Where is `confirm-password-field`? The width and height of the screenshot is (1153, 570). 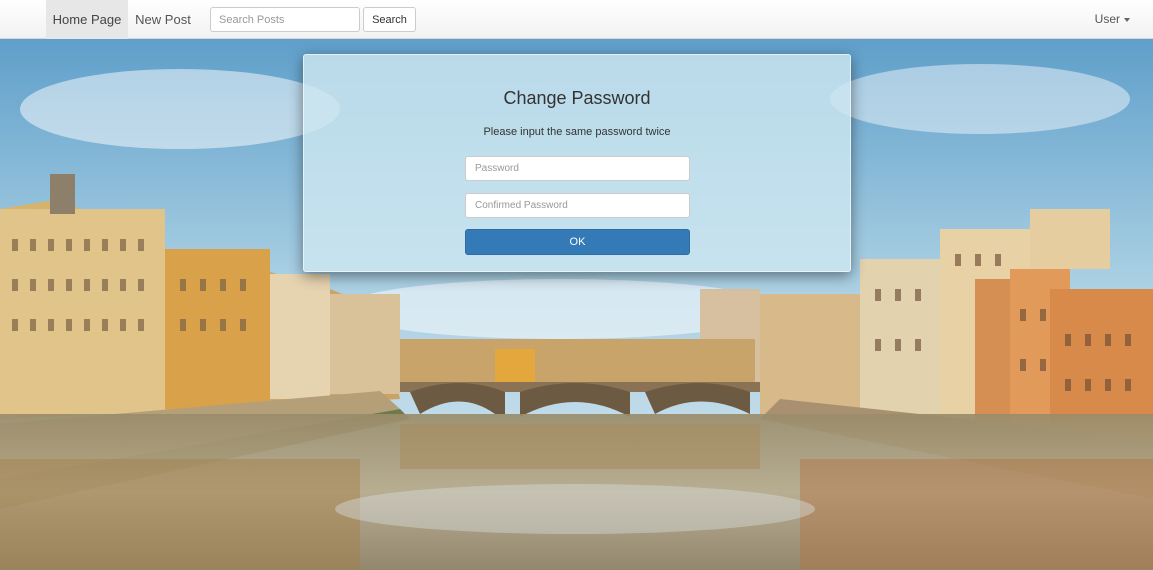 confirm-password-field is located at coordinates (577, 205).